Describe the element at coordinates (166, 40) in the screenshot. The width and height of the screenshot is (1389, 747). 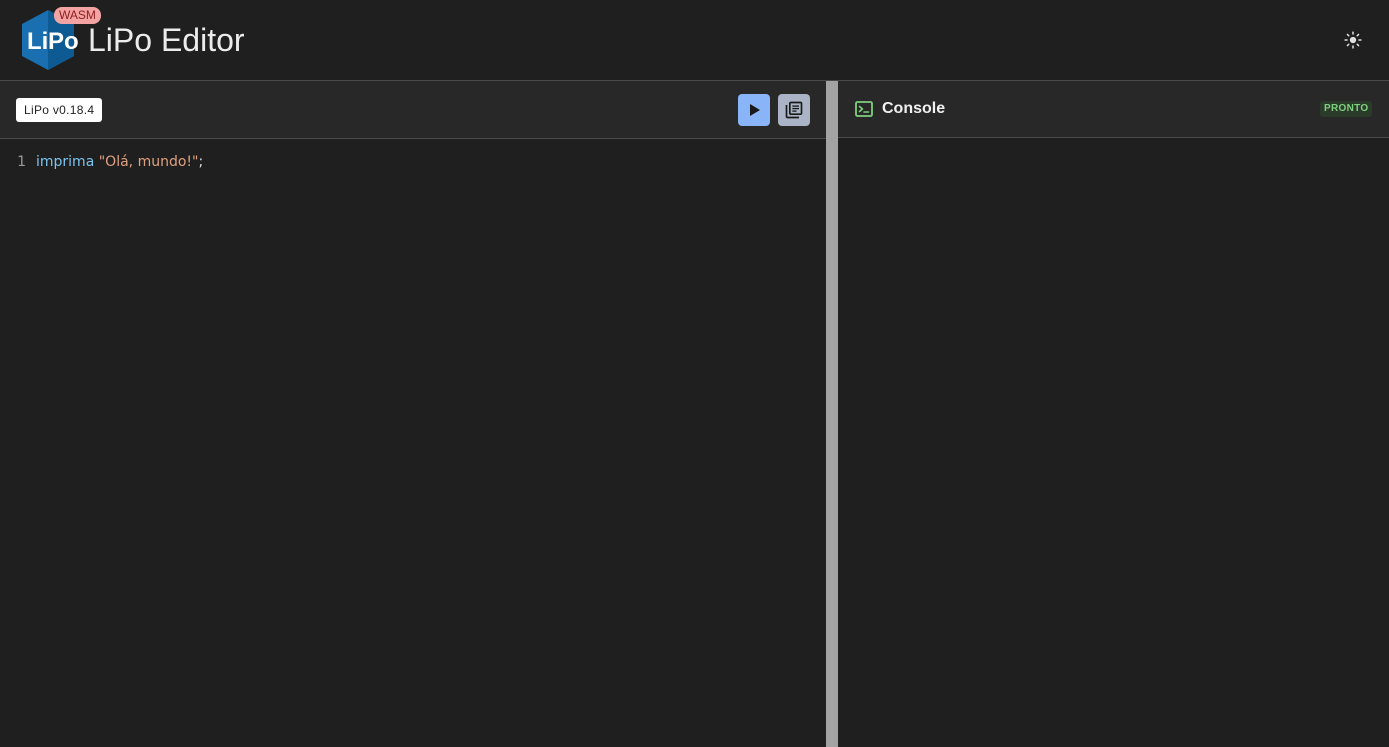
I see `app-title: LiPo Editor` at that location.